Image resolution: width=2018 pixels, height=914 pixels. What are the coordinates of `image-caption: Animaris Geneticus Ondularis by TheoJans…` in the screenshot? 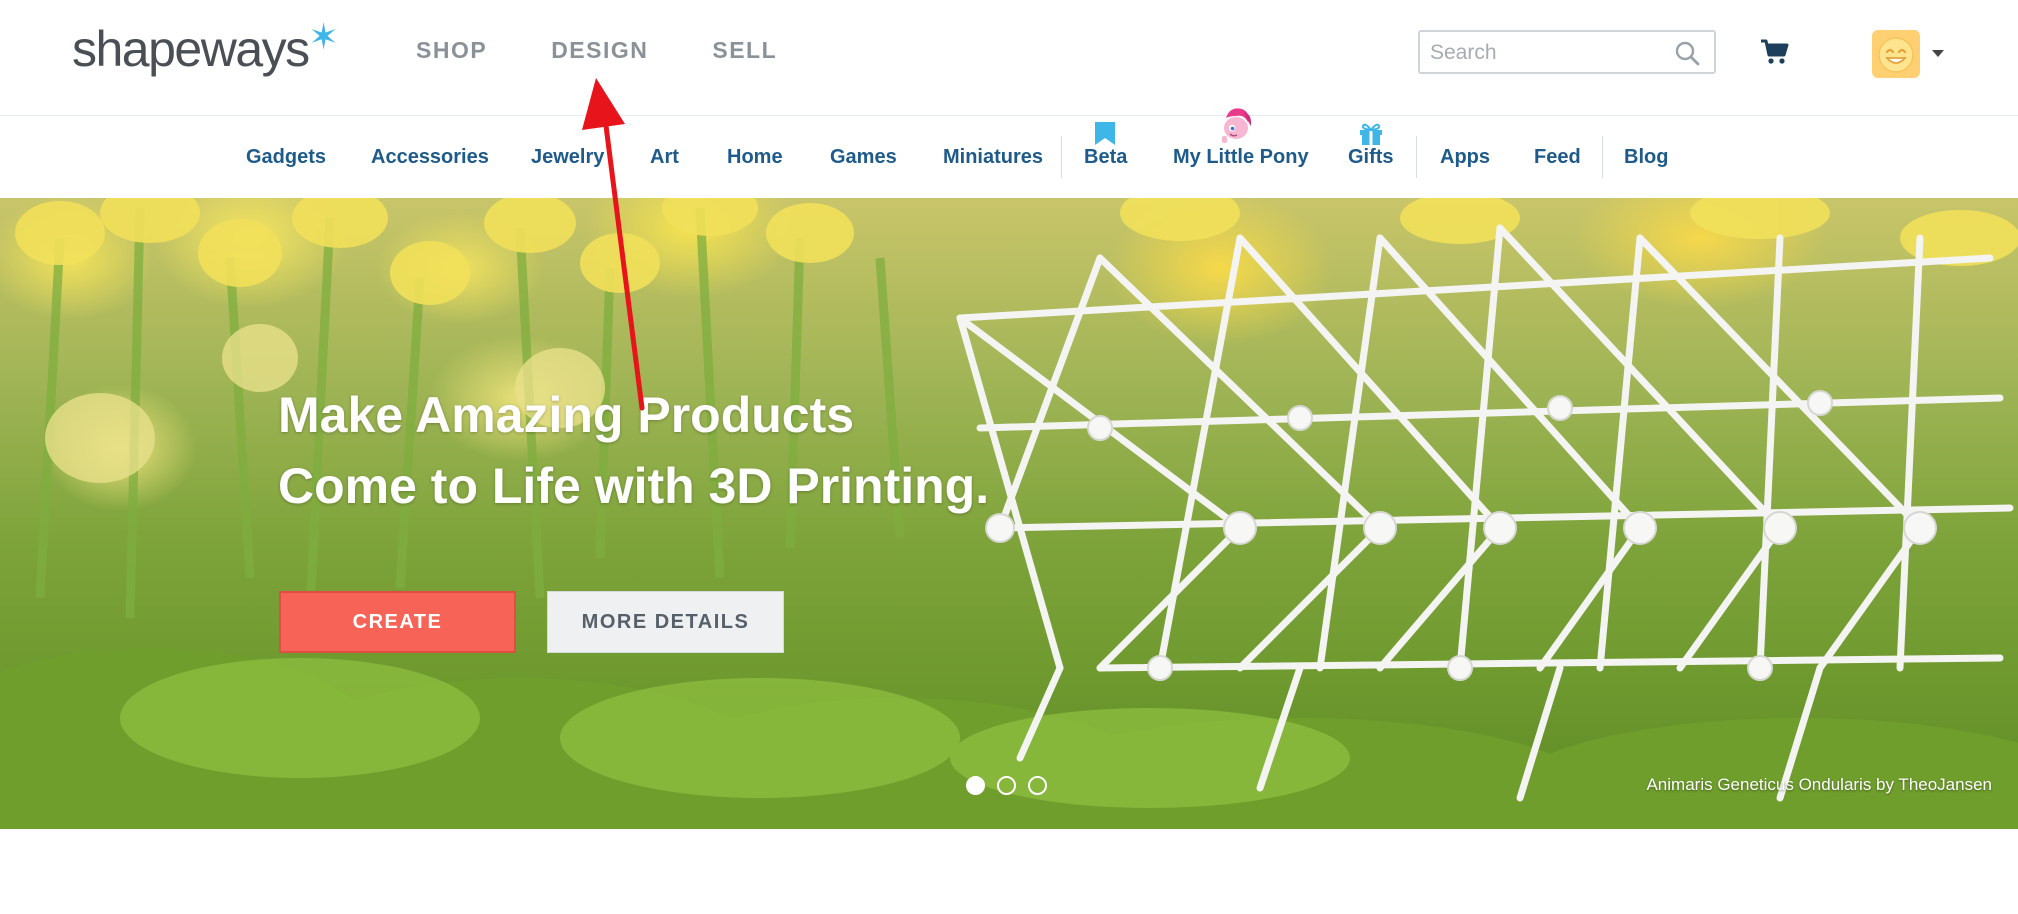 It's located at (1819, 784).